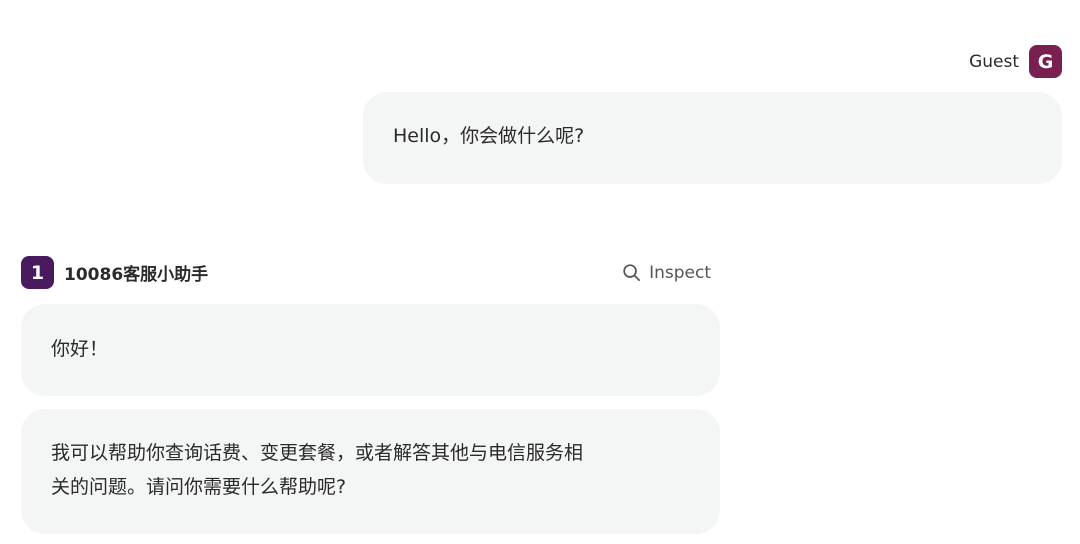 The height and width of the screenshot is (544, 1080). I want to click on user-header: Guest G, so click(1015, 61).